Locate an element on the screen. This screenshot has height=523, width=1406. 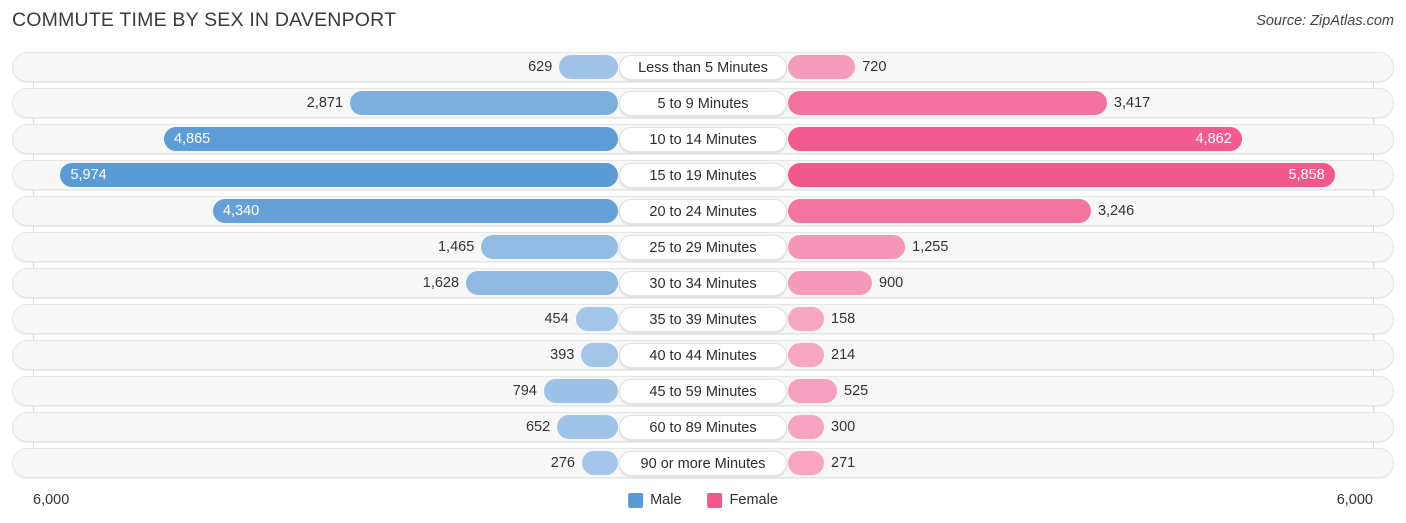
table-row: 1,628 900 30 to 34 Minutes is located at coordinates (703, 283).